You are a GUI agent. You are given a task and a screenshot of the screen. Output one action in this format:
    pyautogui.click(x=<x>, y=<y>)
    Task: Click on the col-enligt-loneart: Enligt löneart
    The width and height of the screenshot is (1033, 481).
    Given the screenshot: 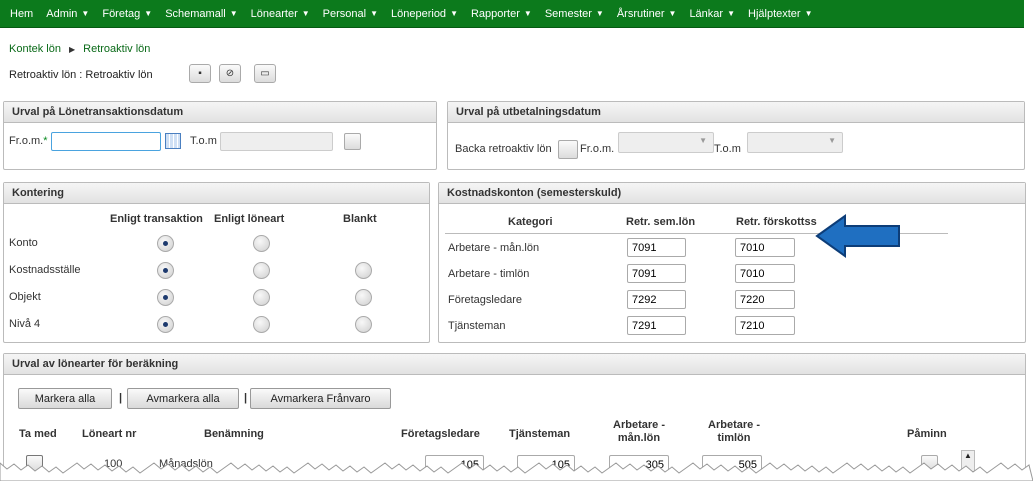 What is the action you would take?
    pyautogui.click(x=249, y=219)
    